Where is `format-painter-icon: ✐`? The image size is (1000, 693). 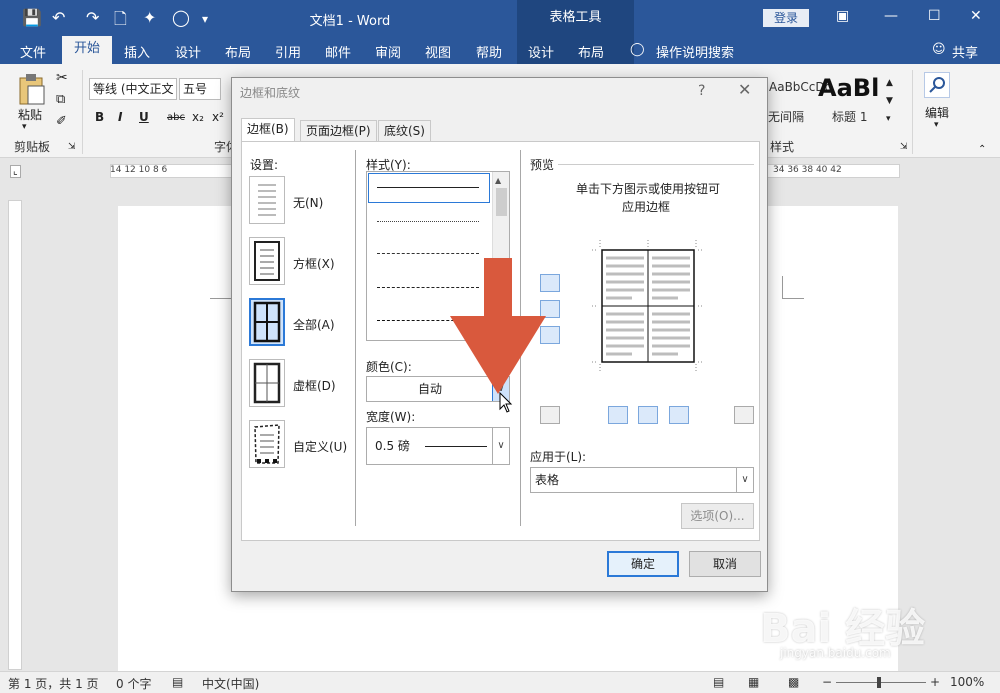 format-painter-icon: ✐ is located at coordinates (61, 121).